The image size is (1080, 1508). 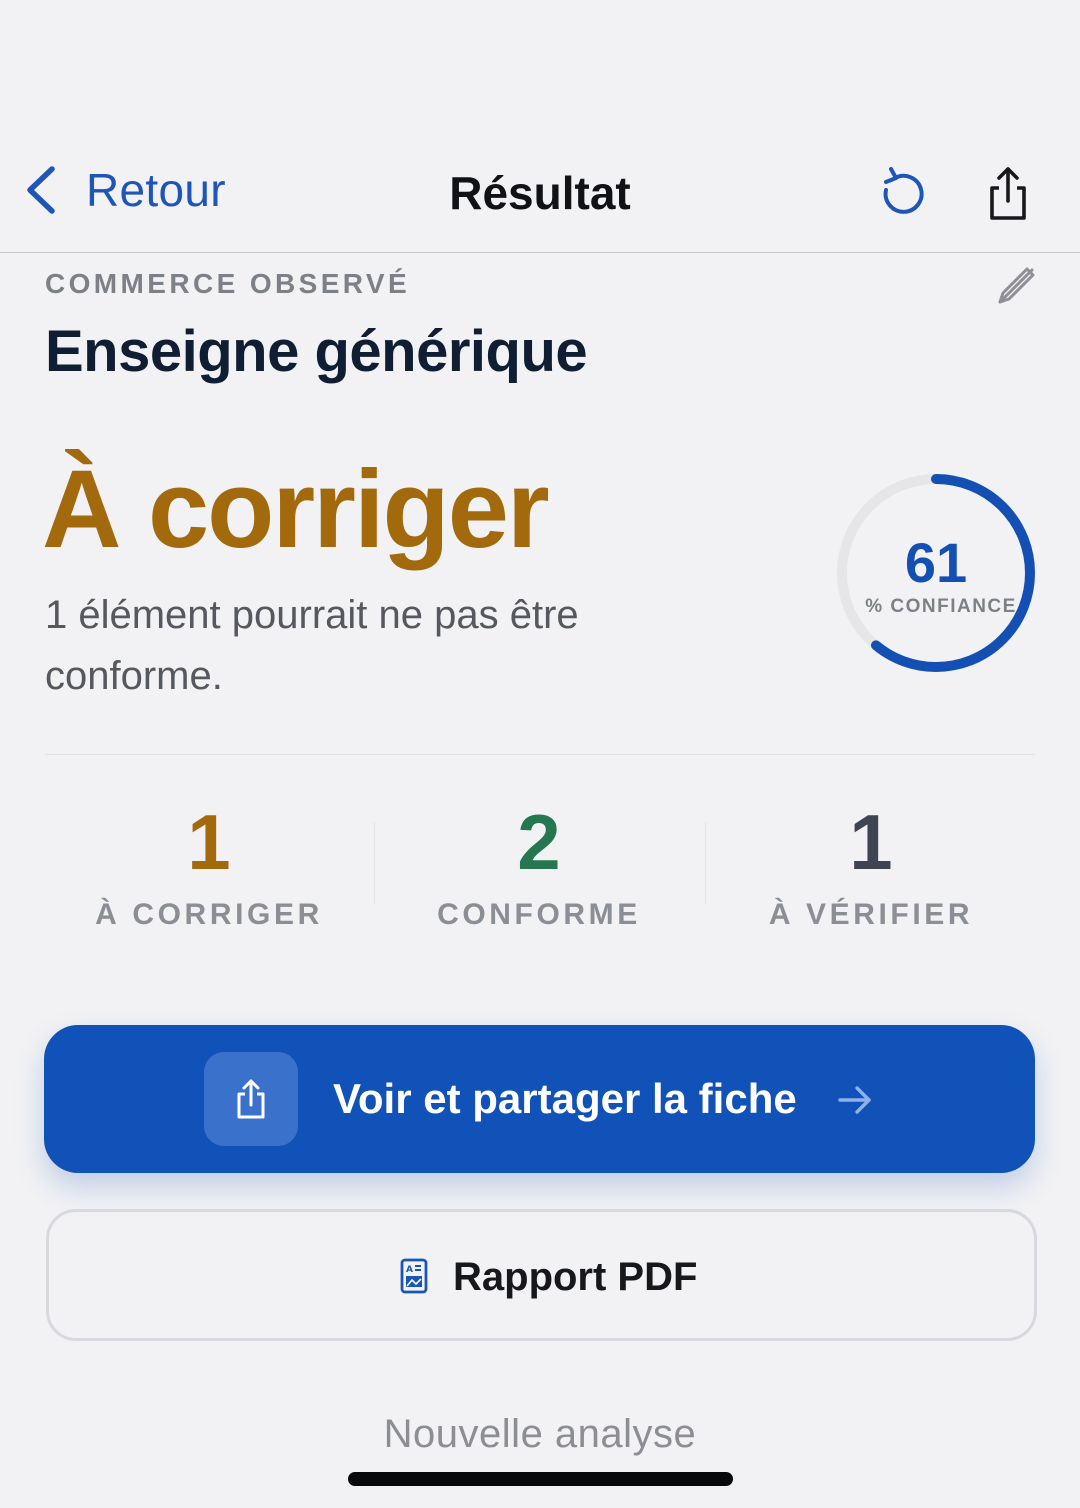 What do you see at coordinates (228, 283) in the screenshot?
I see `commerce-overline: COMMERCE OBSERVÉ` at bounding box center [228, 283].